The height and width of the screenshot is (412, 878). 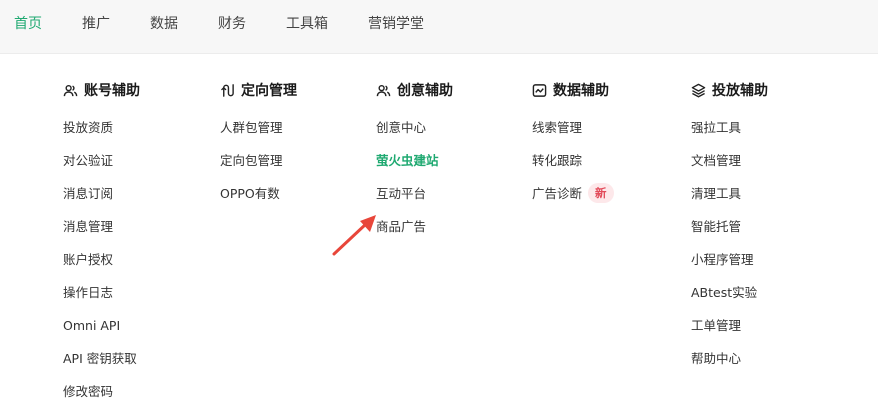 I want to click on menu-item-ticket-management: 工单管理, so click(x=766, y=333).